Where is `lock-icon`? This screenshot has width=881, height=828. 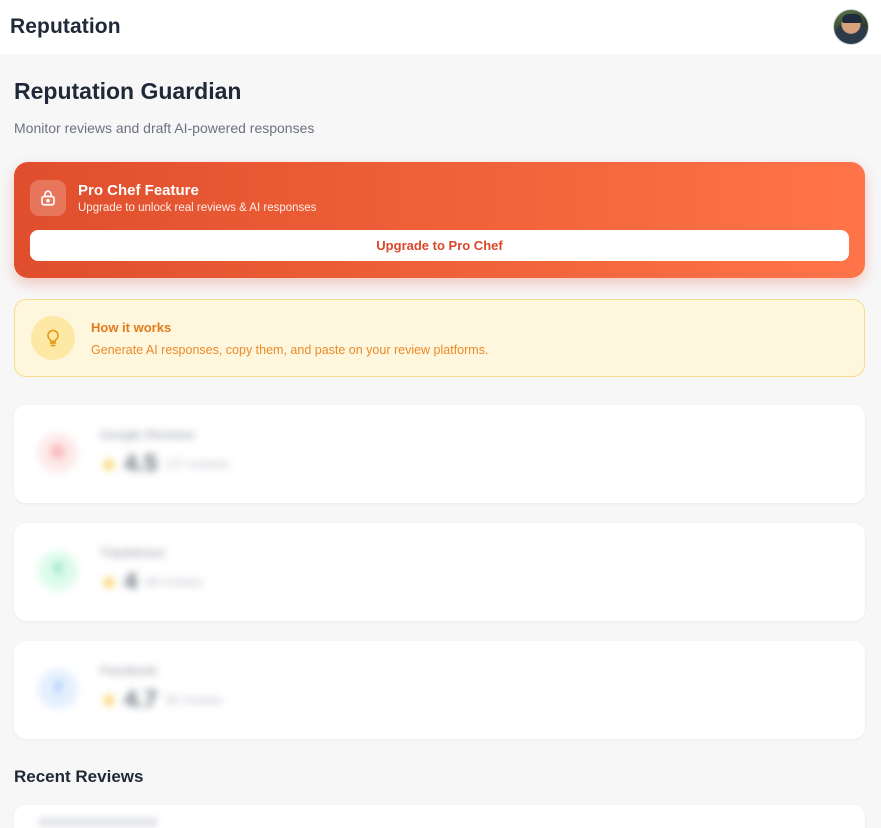 lock-icon is located at coordinates (48, 198).